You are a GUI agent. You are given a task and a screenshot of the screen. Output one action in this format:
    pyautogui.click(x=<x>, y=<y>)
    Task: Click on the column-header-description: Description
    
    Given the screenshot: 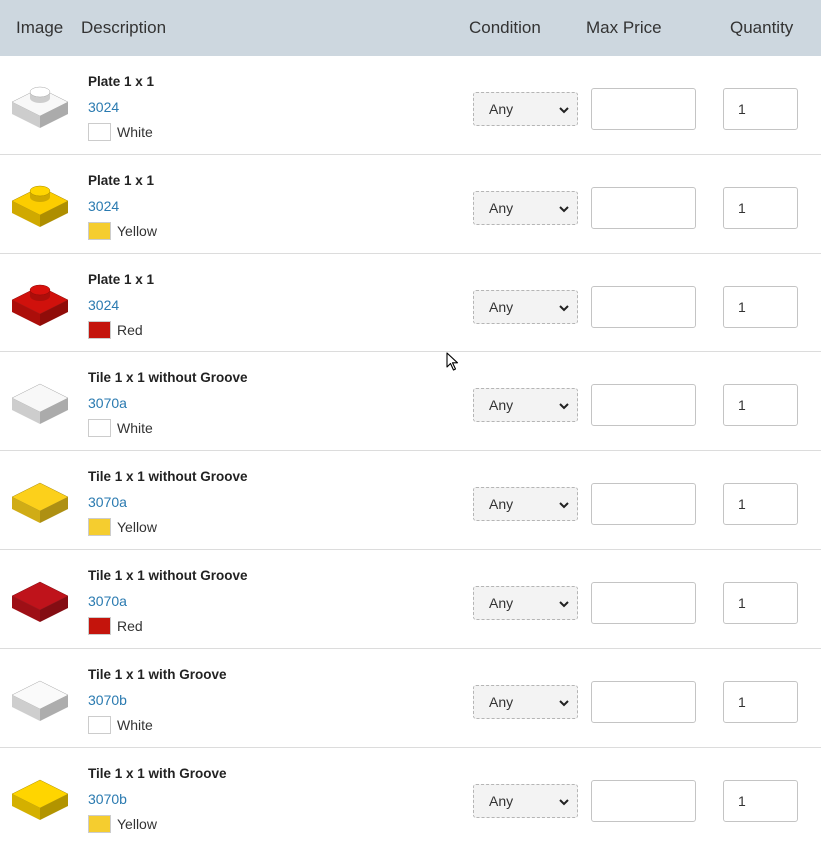 What is the action you would take?
    pyautogui.click(x=124, y=27)
    